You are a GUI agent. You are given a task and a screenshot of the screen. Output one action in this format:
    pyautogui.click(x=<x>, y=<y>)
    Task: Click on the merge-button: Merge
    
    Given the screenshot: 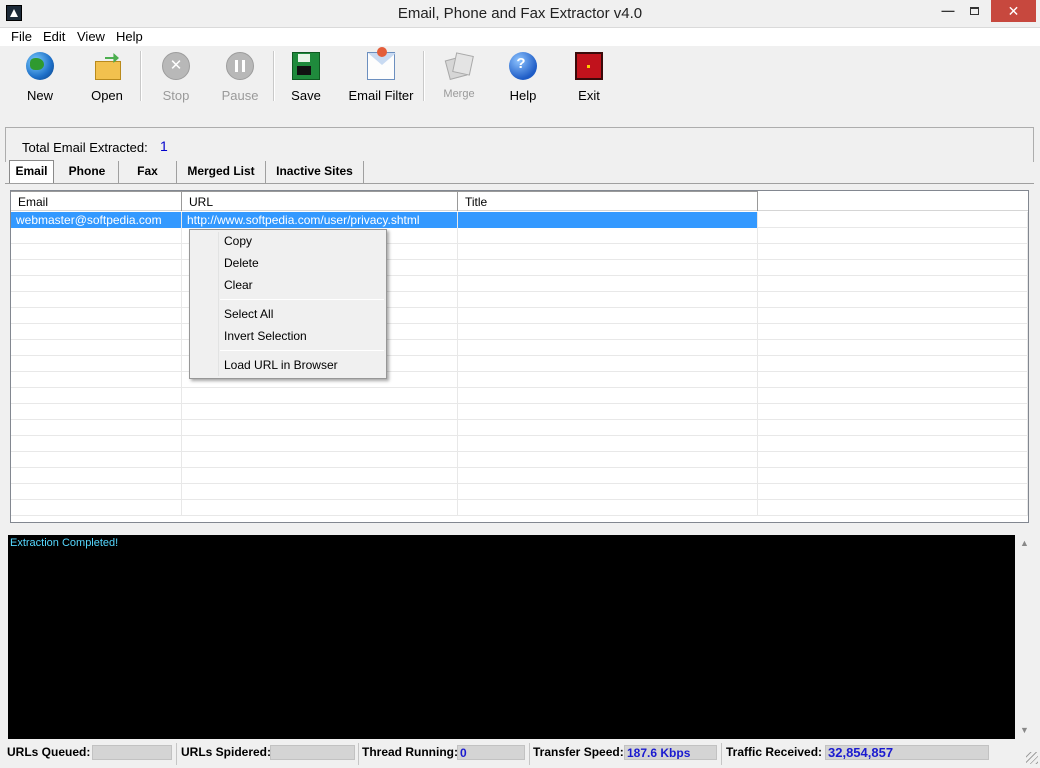 What is the action you would take?
    pyautogui.click(x=459, y=77)
    